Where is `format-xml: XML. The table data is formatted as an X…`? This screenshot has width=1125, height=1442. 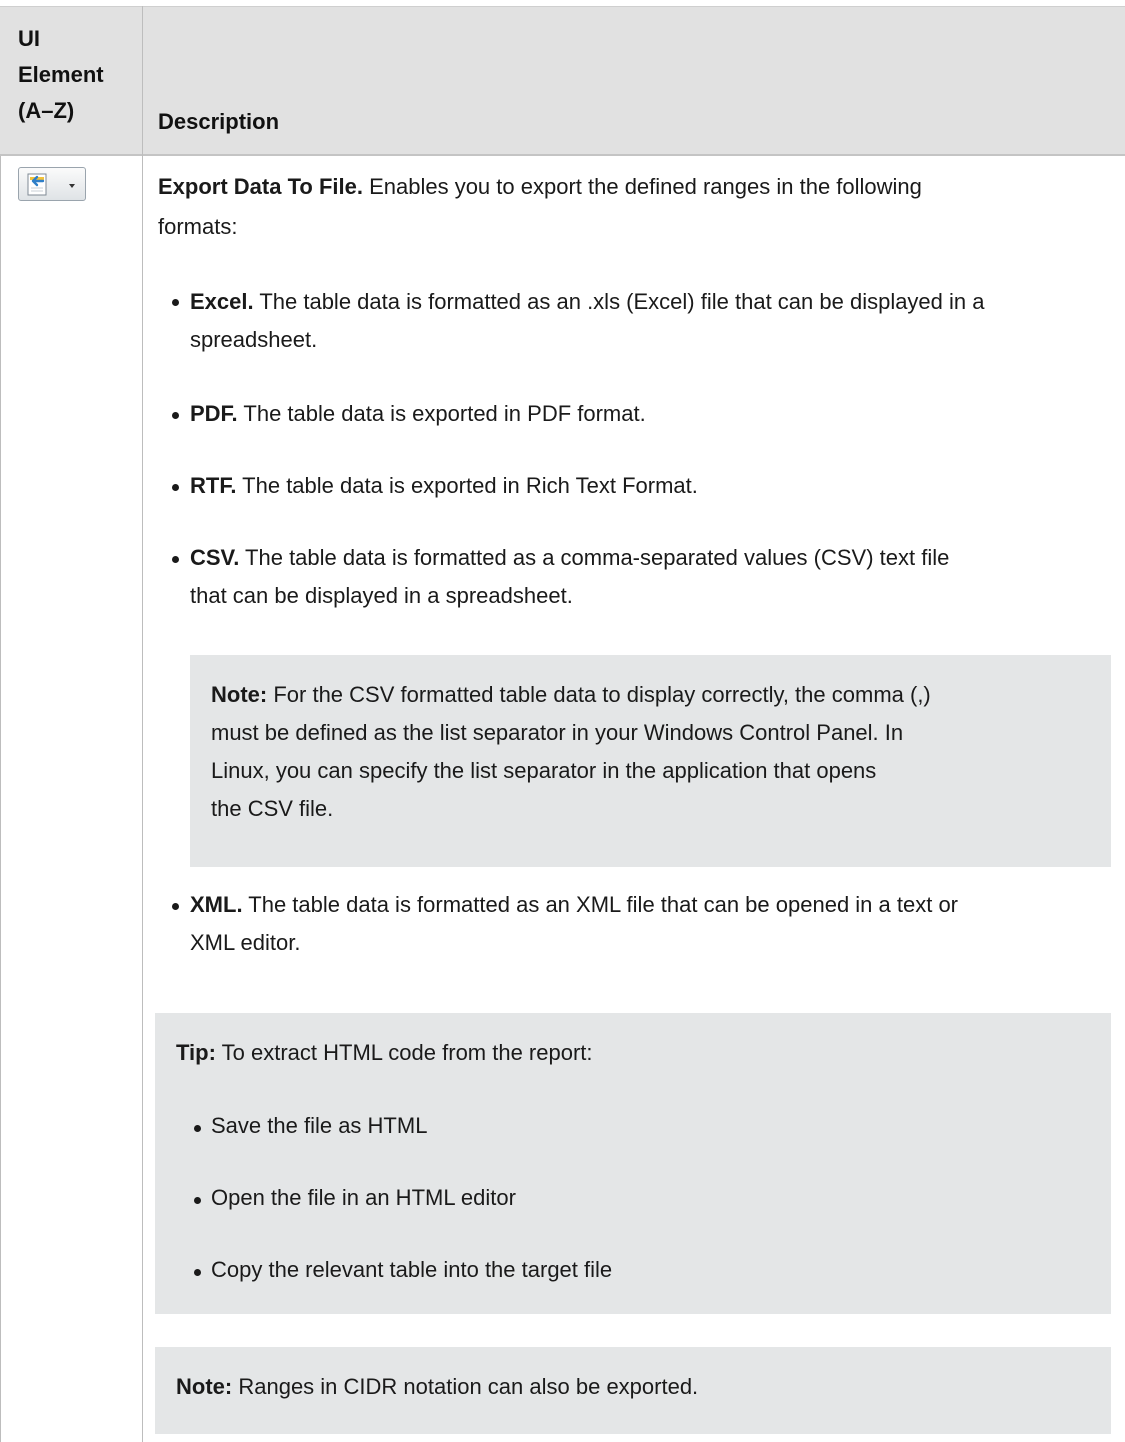 format-xml: XML. The table data is formatted as an X… is located at coordinates (655, 905).